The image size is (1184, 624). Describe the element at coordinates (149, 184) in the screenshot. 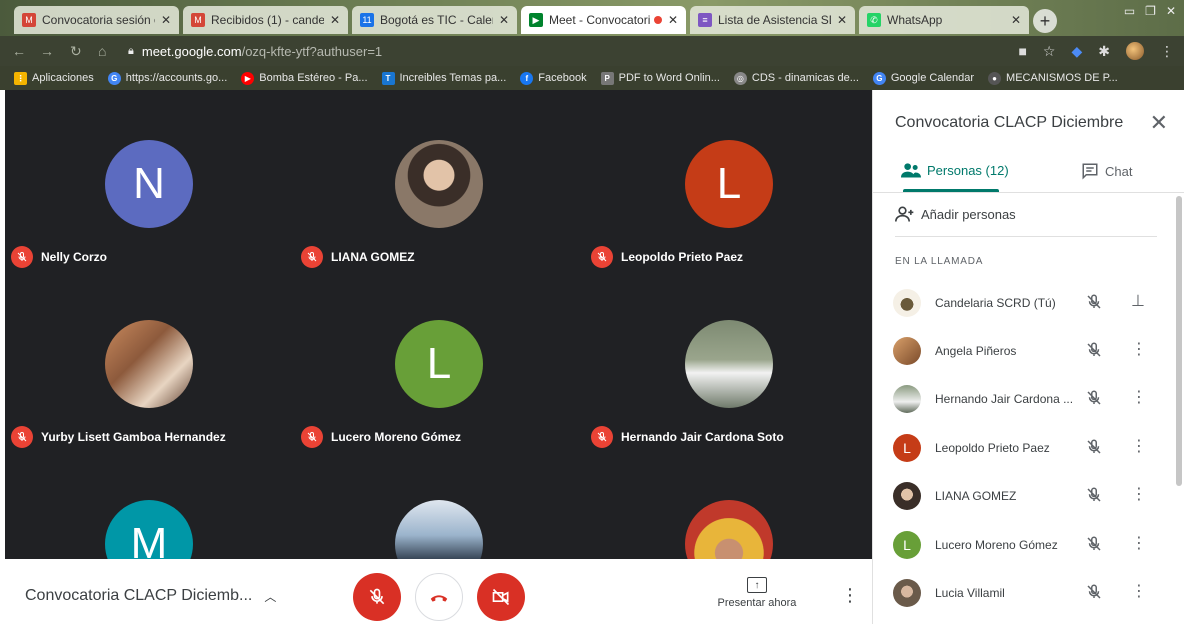

I see `avatar: N` at that location.